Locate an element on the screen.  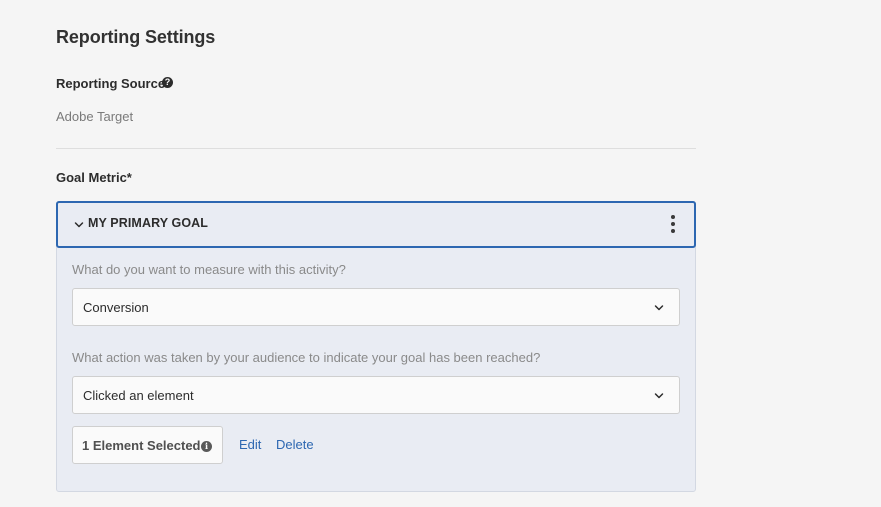
more-vertical-icon is located at coordinates (673, 224).